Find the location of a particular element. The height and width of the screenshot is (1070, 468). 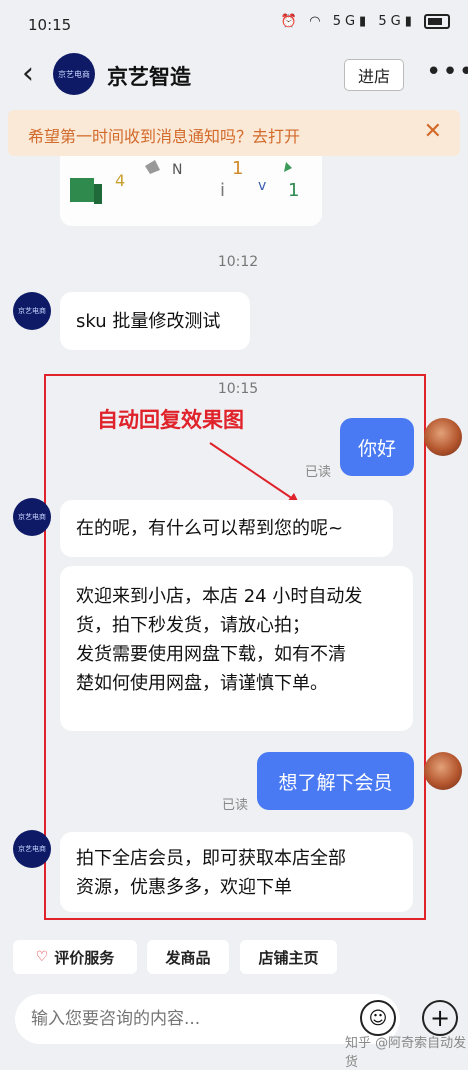

back-icon: ‹ is located at coordinates (28, 73).